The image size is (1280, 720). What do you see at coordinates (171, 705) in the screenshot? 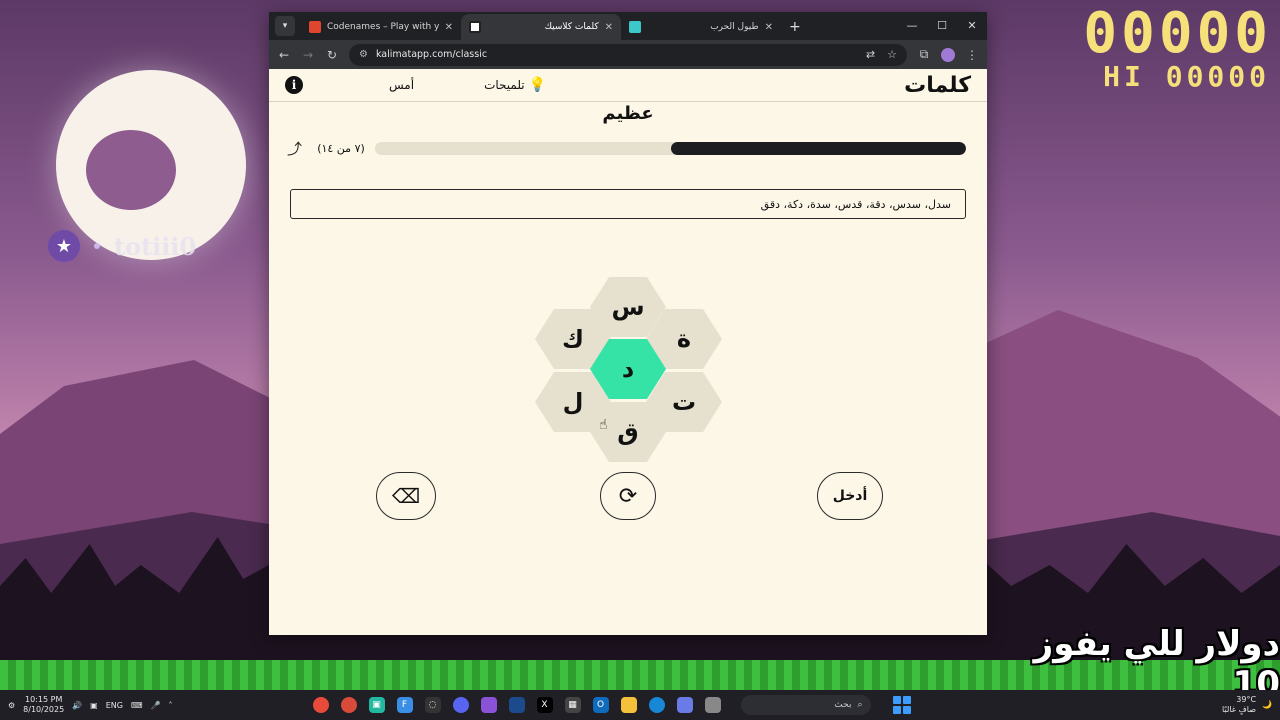
I see `chevron-up-icon: ˄` at bounding box center [171, 705].